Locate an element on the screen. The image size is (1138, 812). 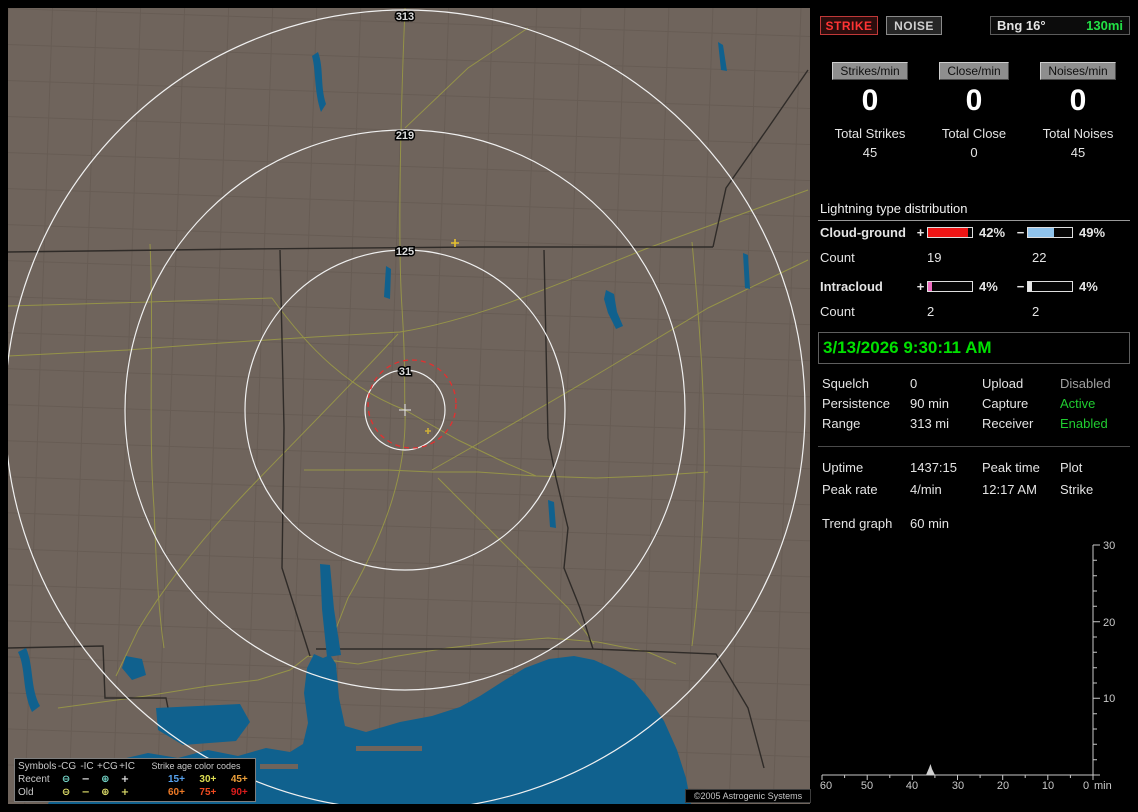
trend-x-labels: 60 50 40 30 20 10 0 min is located at coordinates (966, 786).